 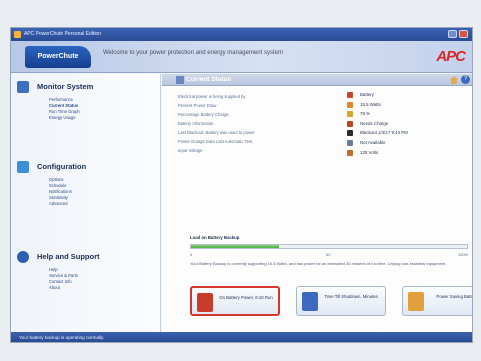 What do you see at coordinates (370, 104) in the screenshot?
I see `status-value-text: 15.5 Watts` at bounding box center [370, 104].